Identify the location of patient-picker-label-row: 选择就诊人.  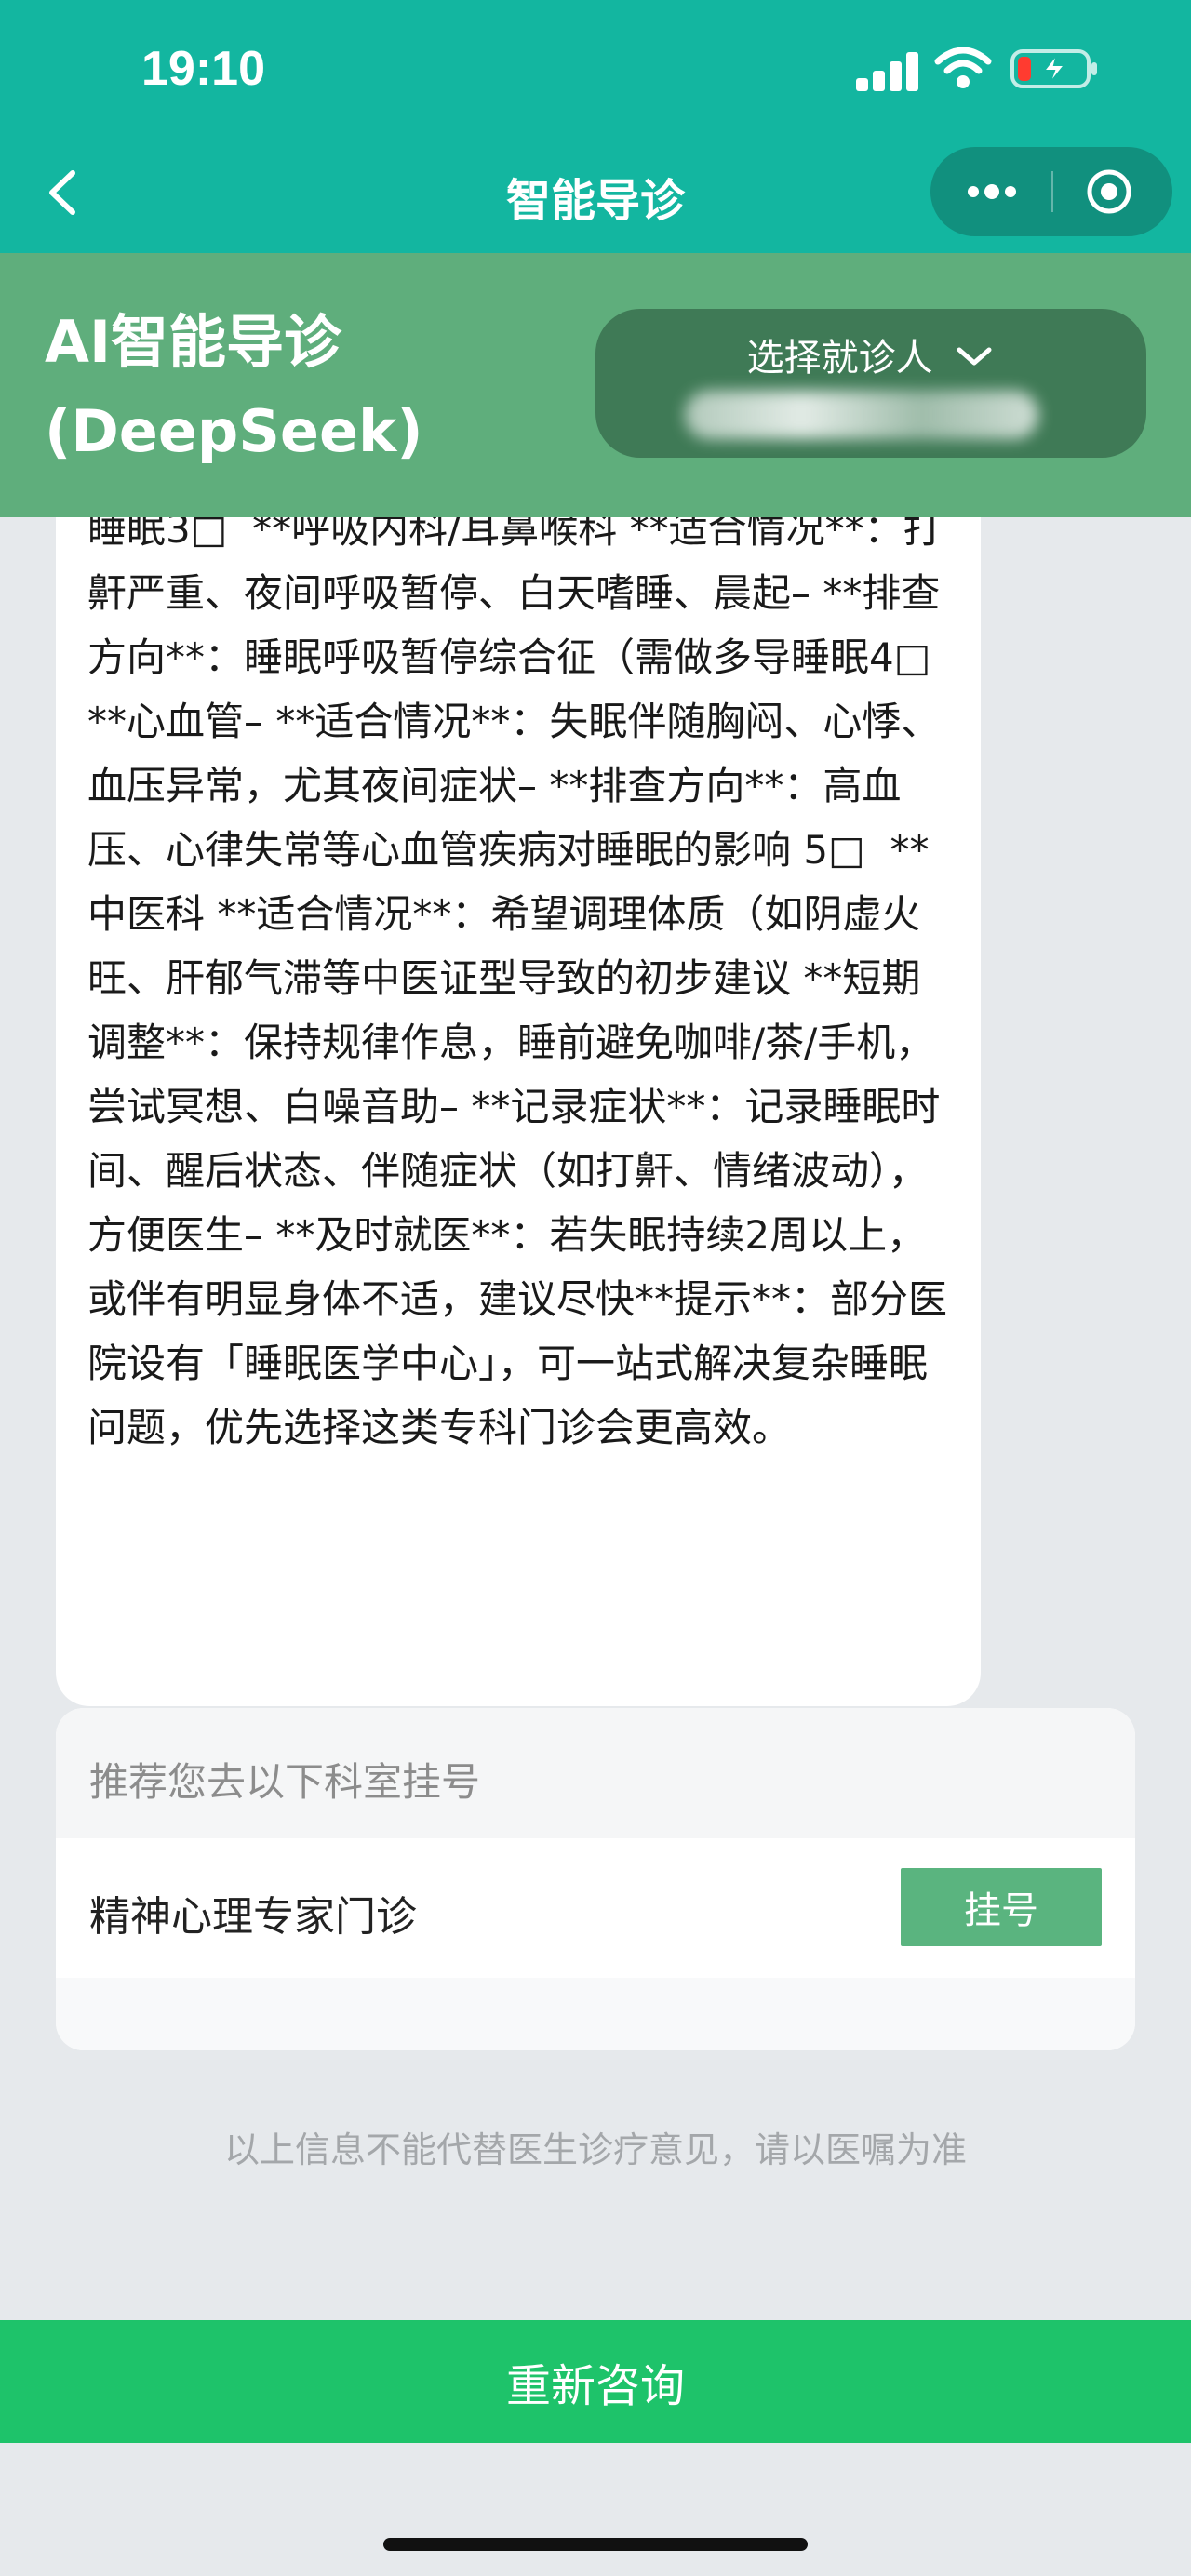
(871, 354).